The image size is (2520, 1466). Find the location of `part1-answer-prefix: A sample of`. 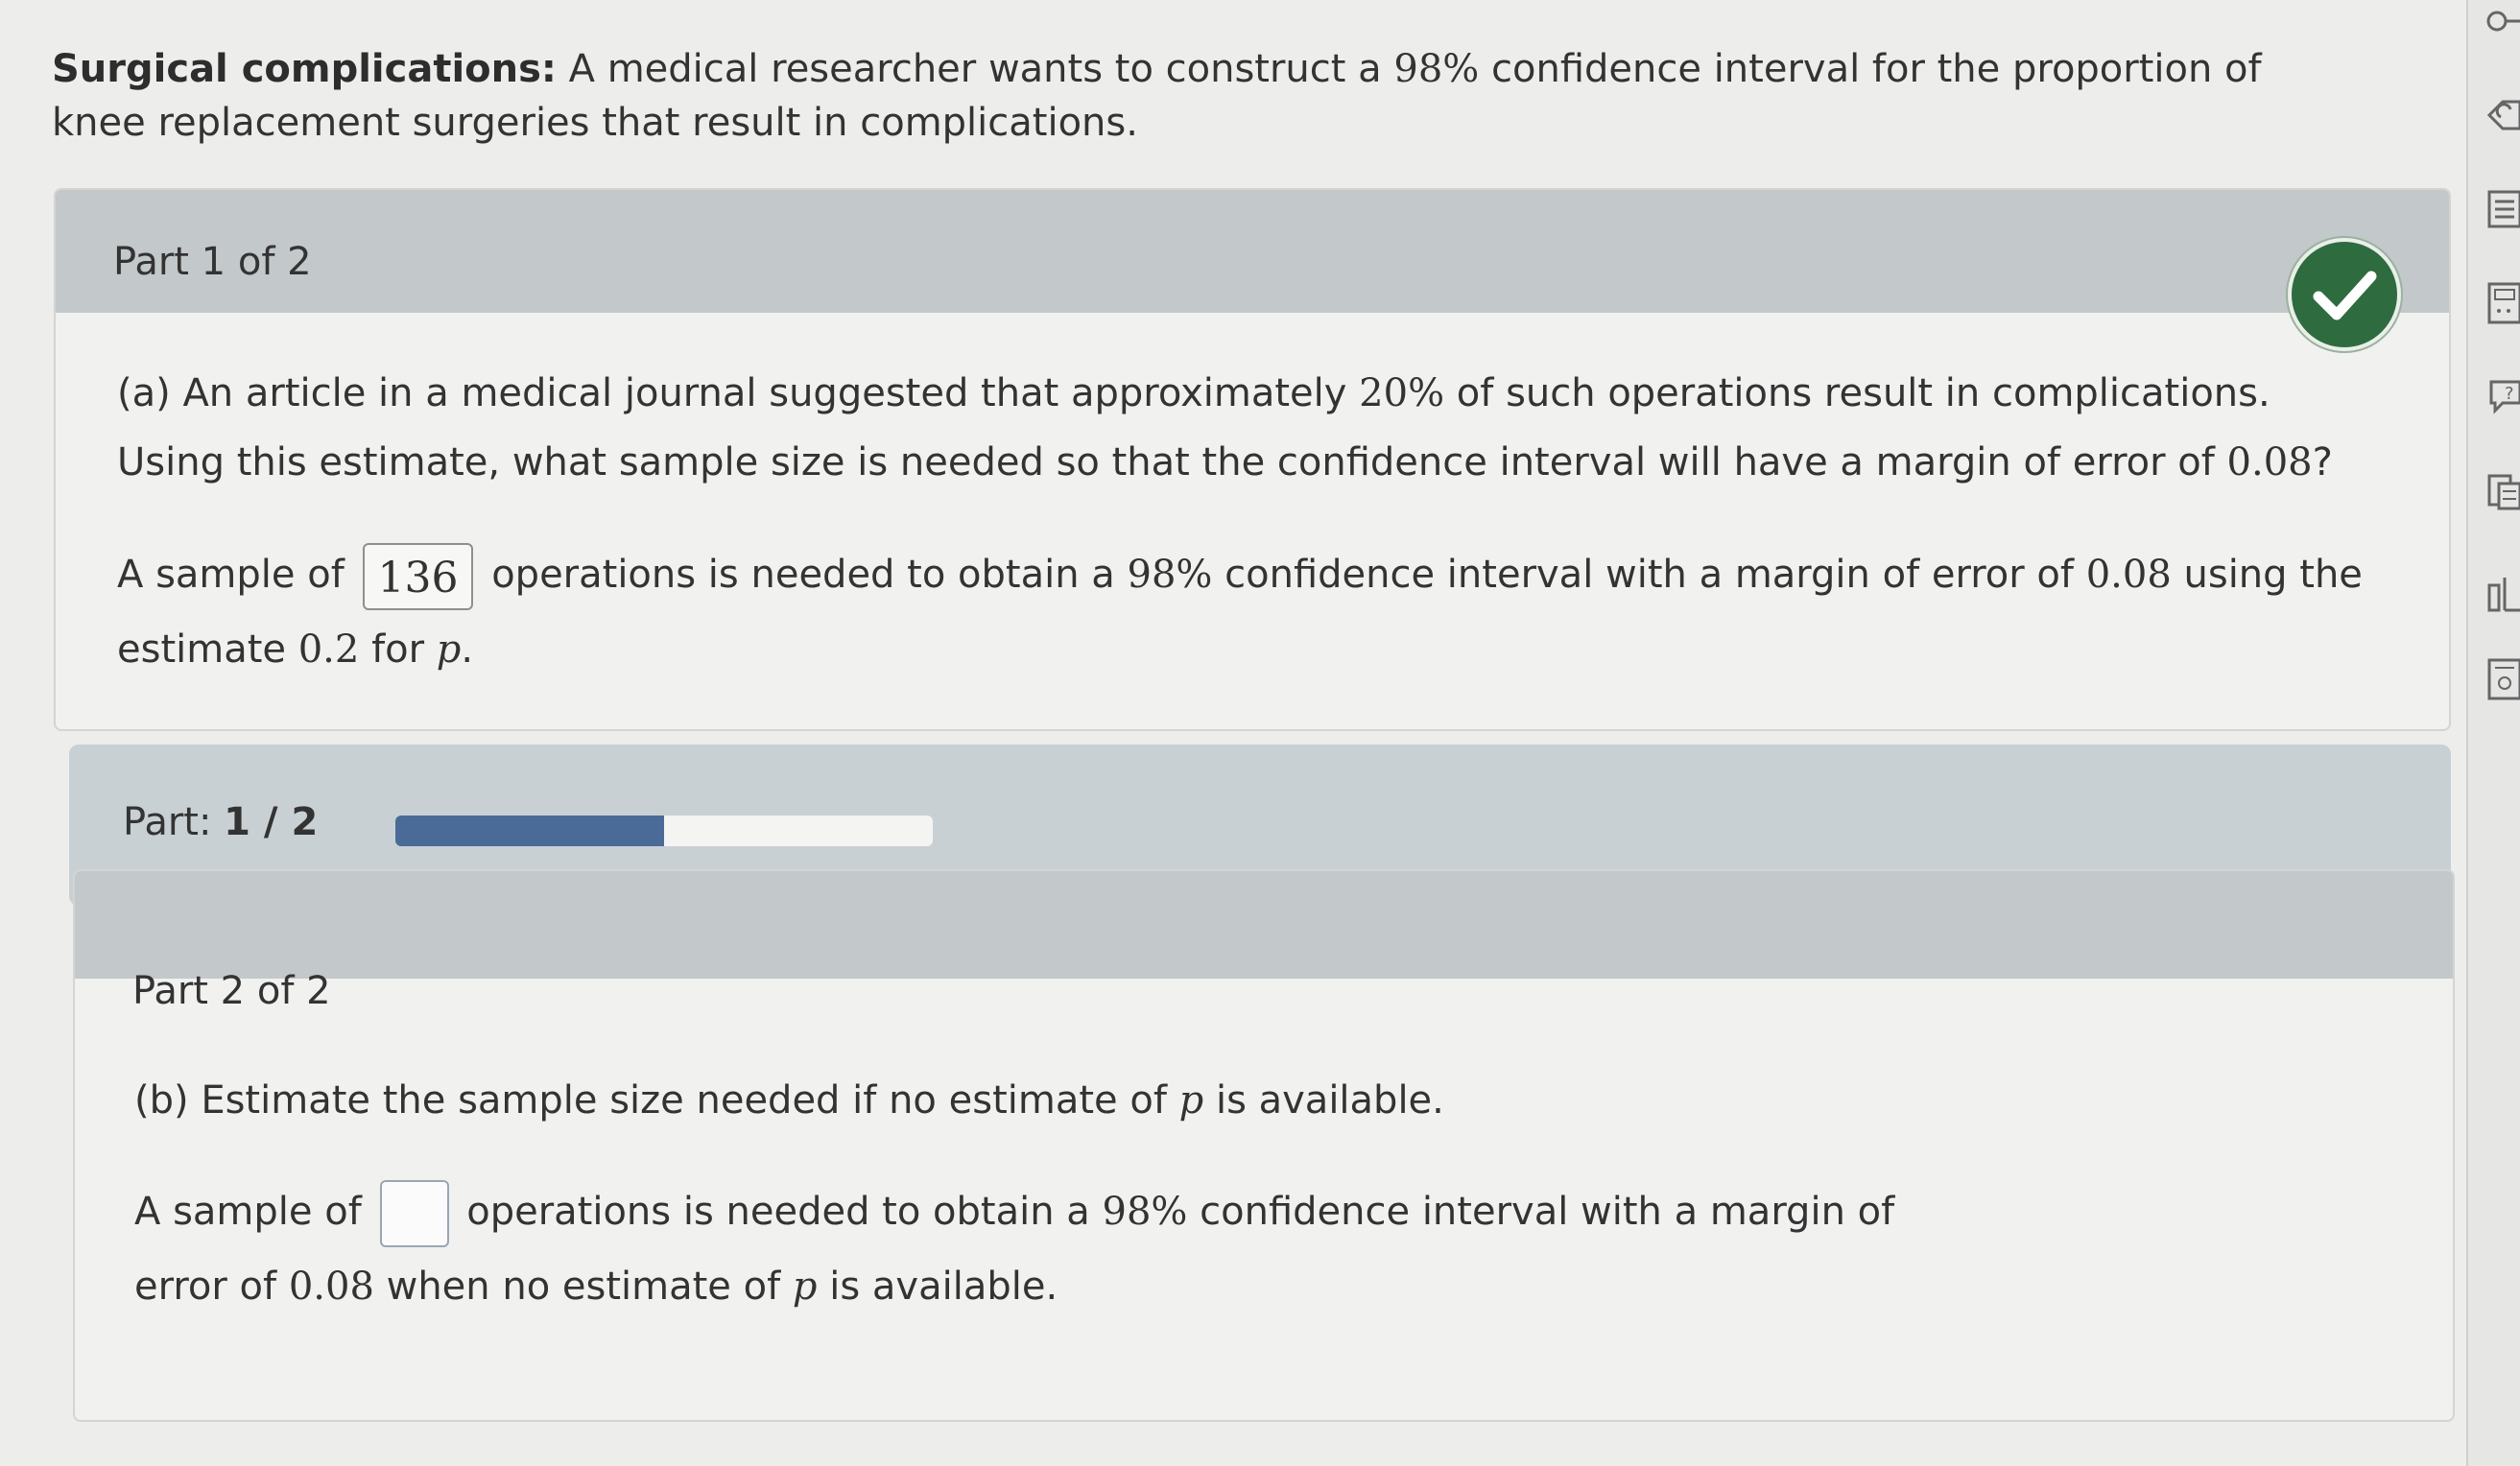

part1-answer-prefix: A sample of is located at coordinates (231, 575).